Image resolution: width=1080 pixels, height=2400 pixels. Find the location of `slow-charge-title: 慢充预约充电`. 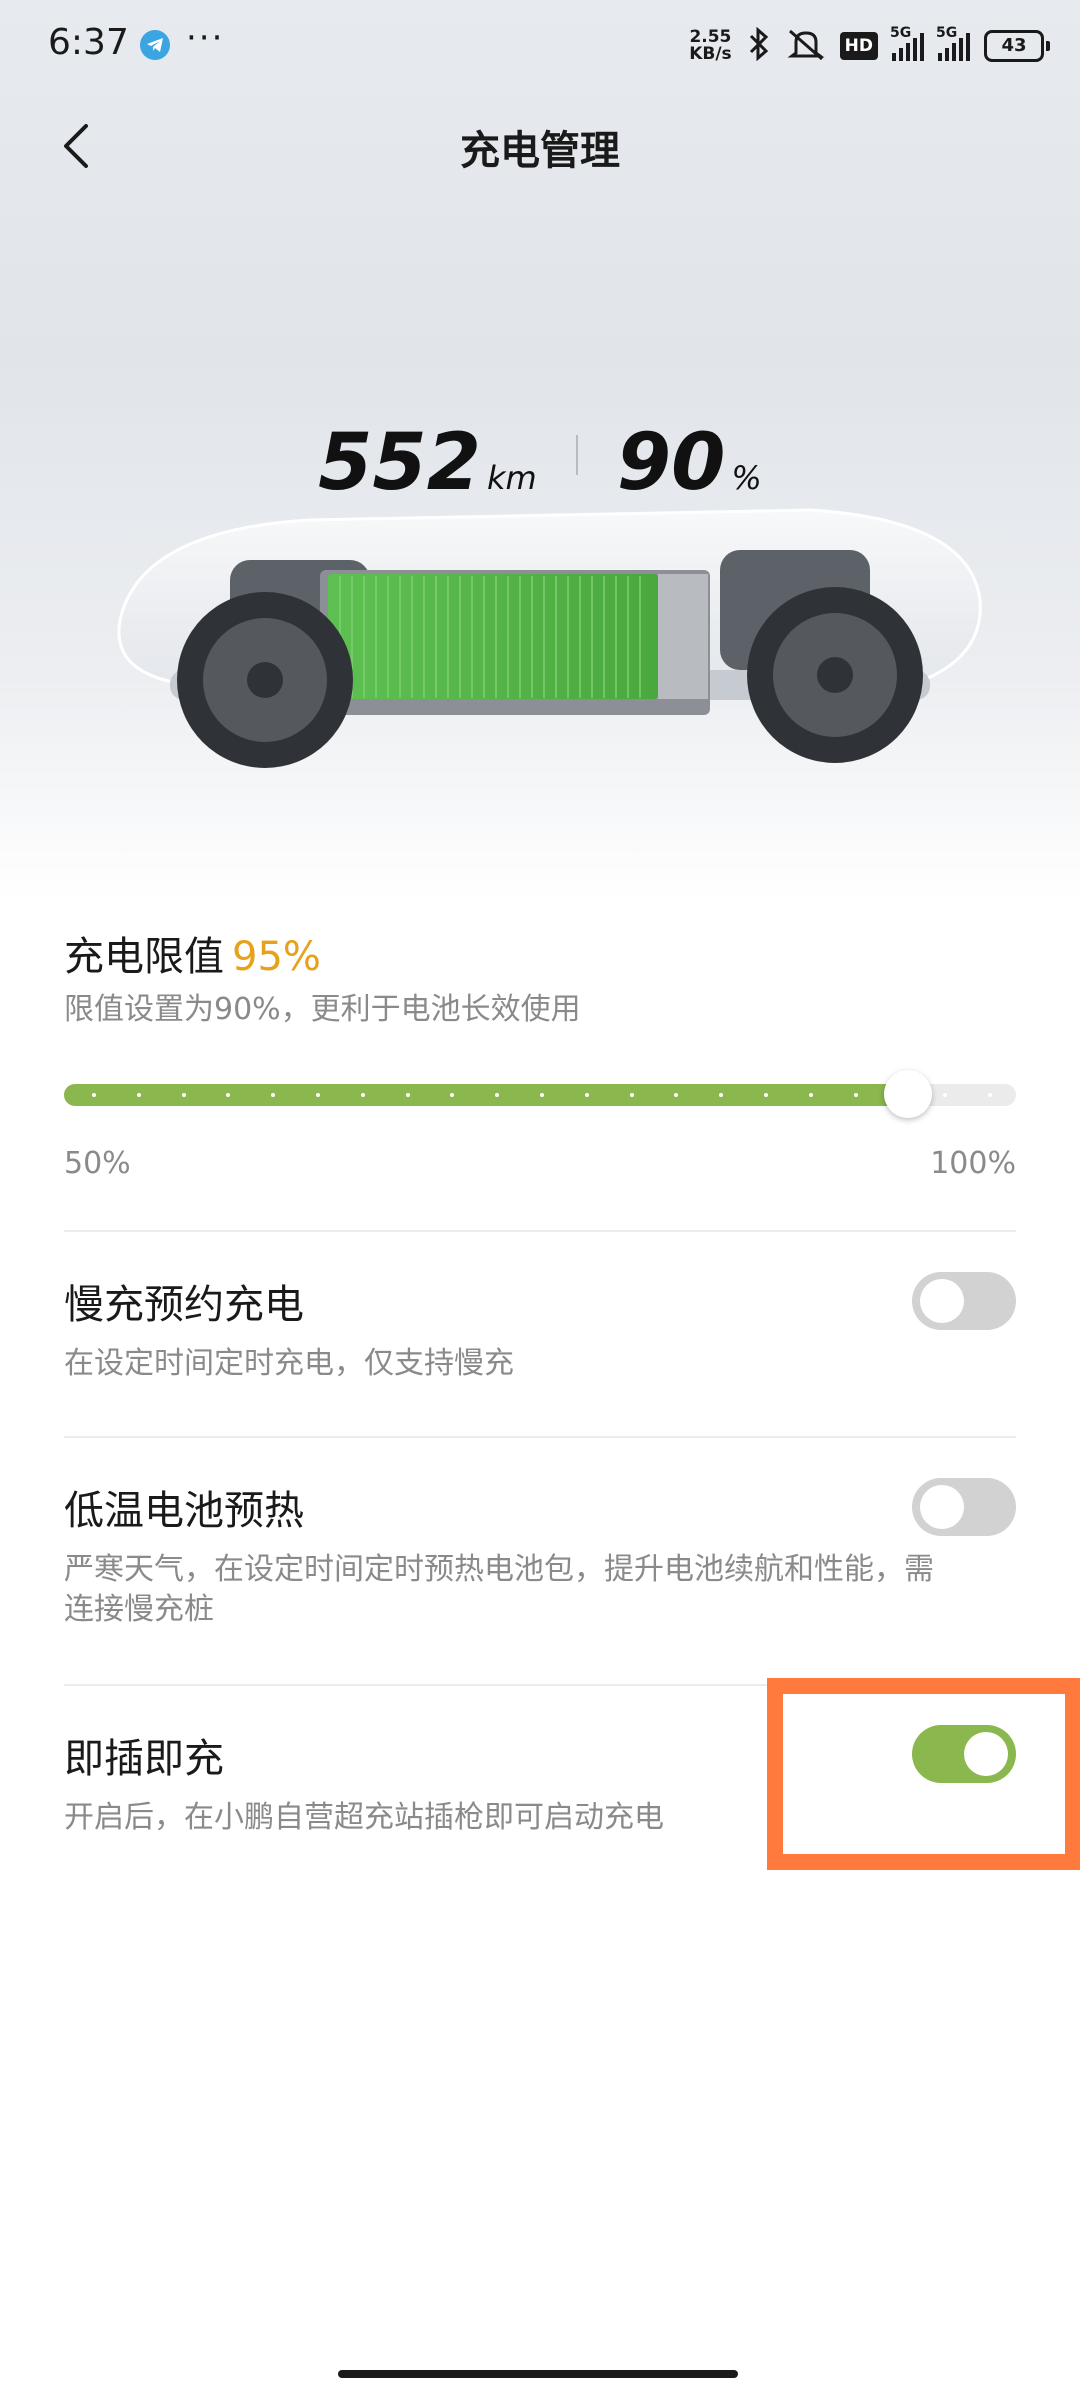

slow-charge-title: 慢充预约充电 is located at coordinates (184, 1305).